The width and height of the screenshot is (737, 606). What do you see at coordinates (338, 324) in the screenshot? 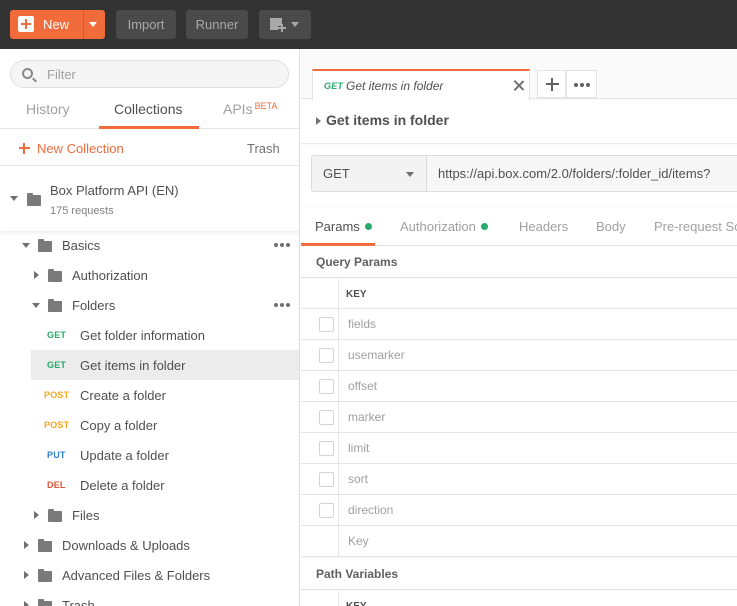
I see `divider` at bounding box center [338, 324].